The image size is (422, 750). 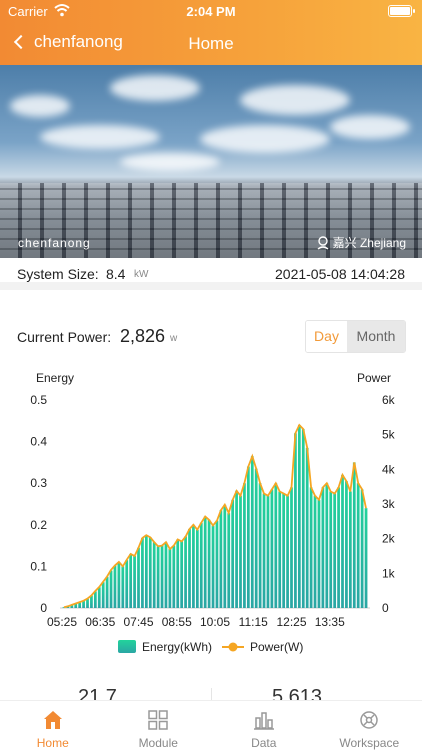 What do you see at coordinates (177, 647) in the screenshot?
I see `legend-energy-label: Energy(kWh)` at bounding box center [177, 647].